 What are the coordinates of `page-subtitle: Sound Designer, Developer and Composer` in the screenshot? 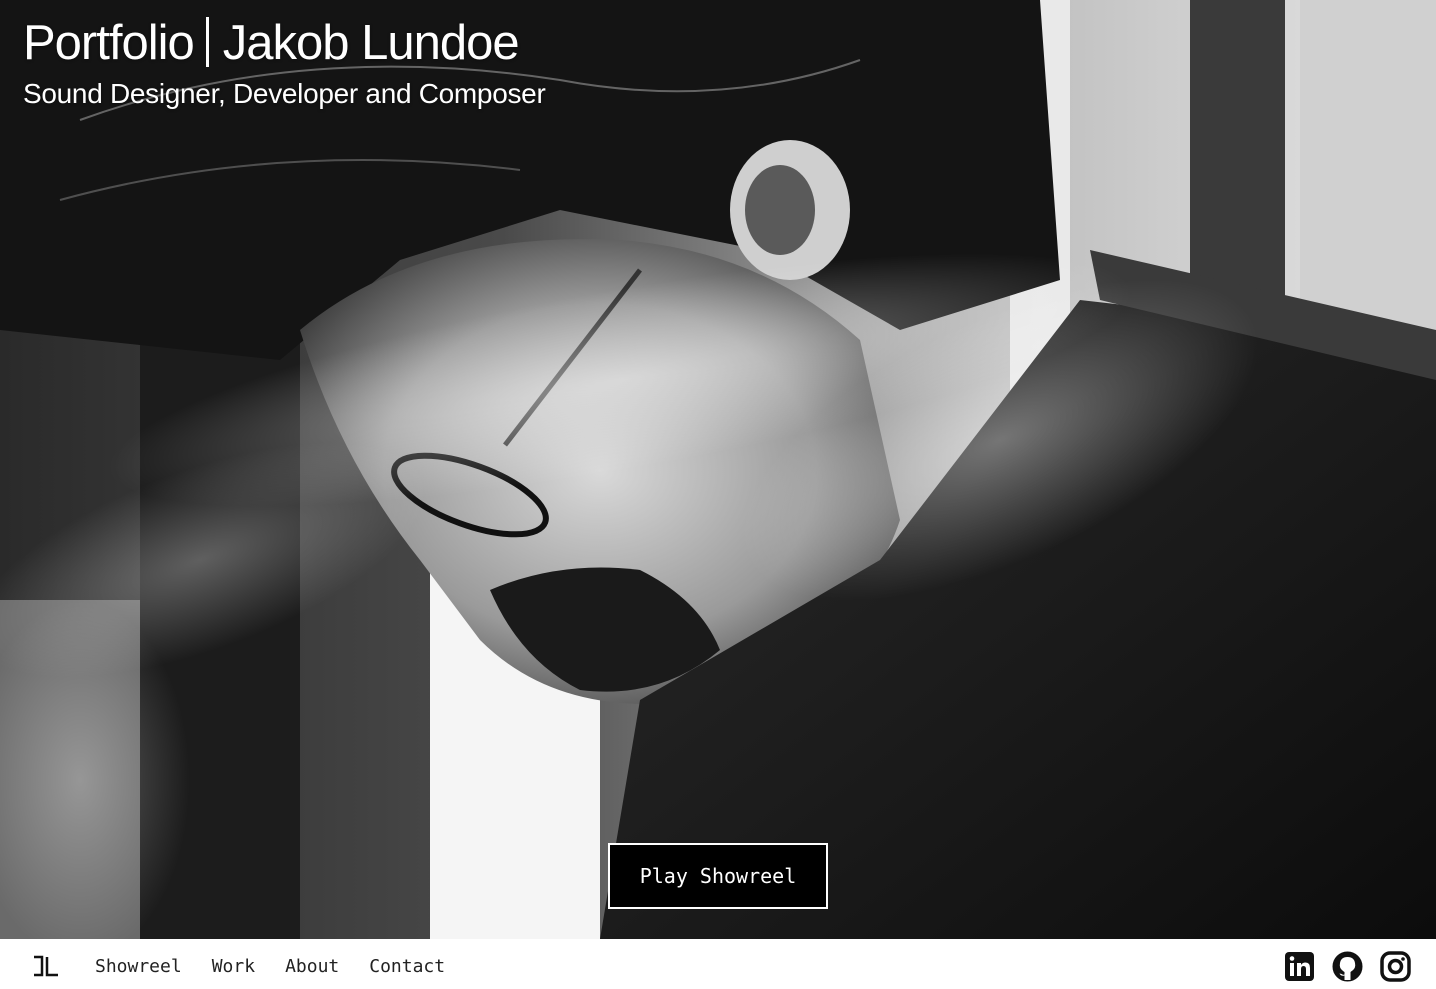 It's located at (284, 93).